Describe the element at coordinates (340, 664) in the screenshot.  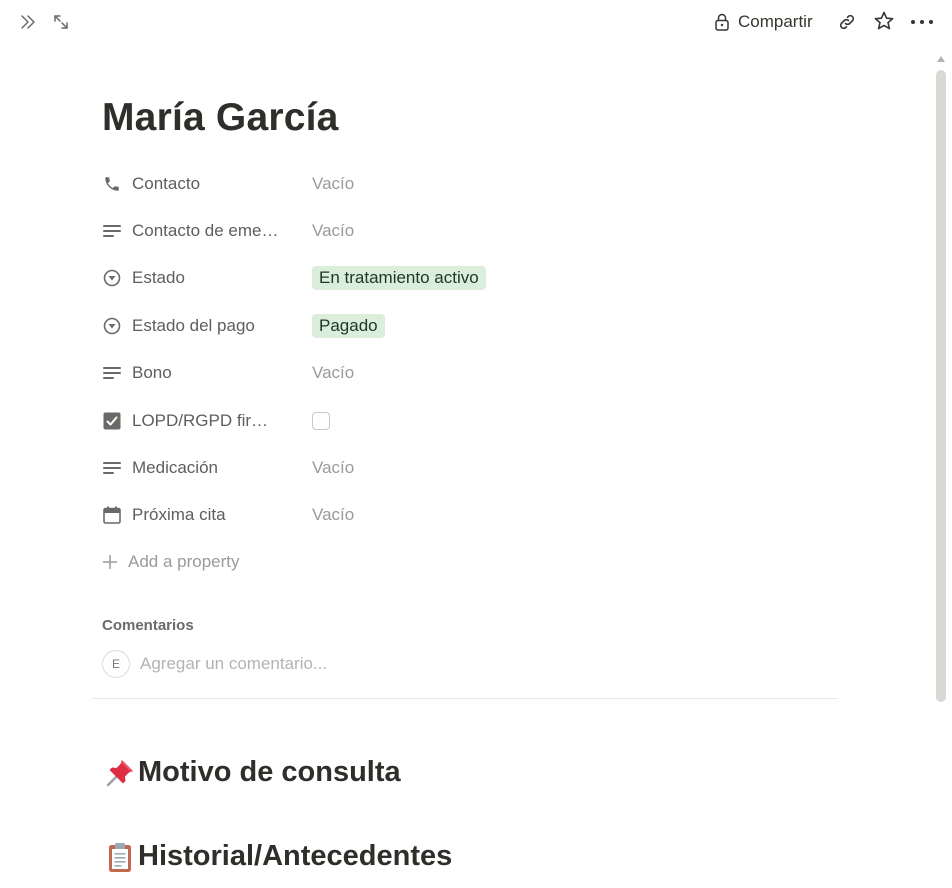
I see `comment-input` at that location.